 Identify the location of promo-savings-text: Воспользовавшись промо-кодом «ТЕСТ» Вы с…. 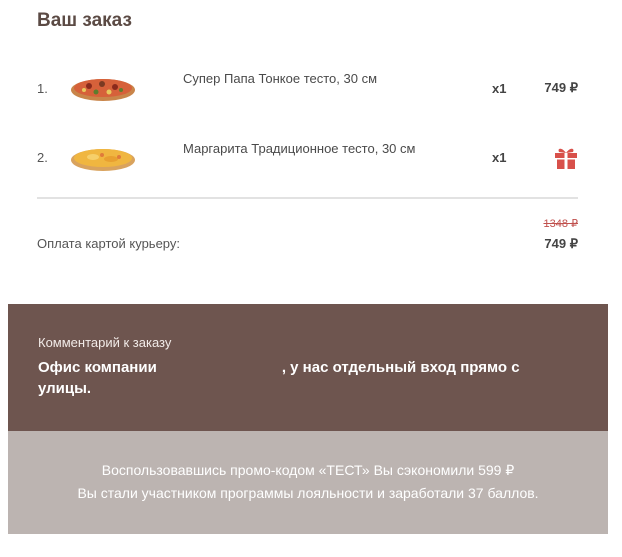
(308, 470).